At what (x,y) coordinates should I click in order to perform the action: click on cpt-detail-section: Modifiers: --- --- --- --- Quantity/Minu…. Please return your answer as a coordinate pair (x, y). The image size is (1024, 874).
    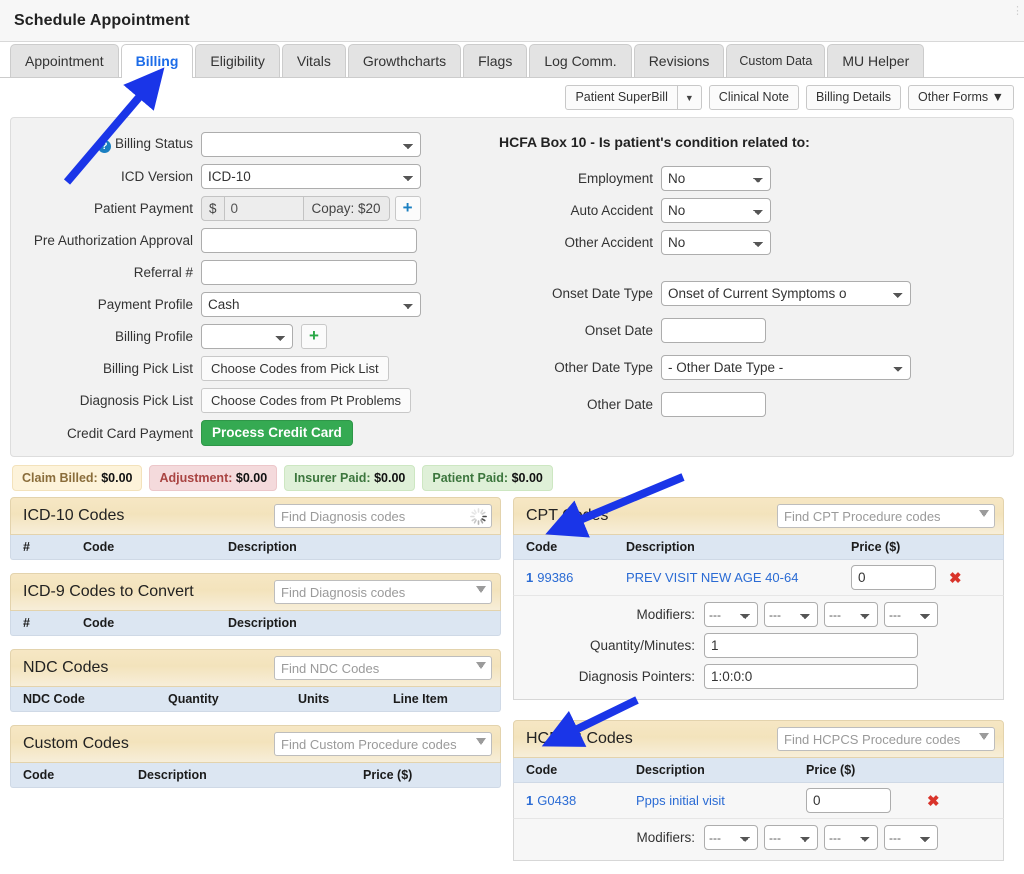
    Looking at the image, I should click on (758, 648).